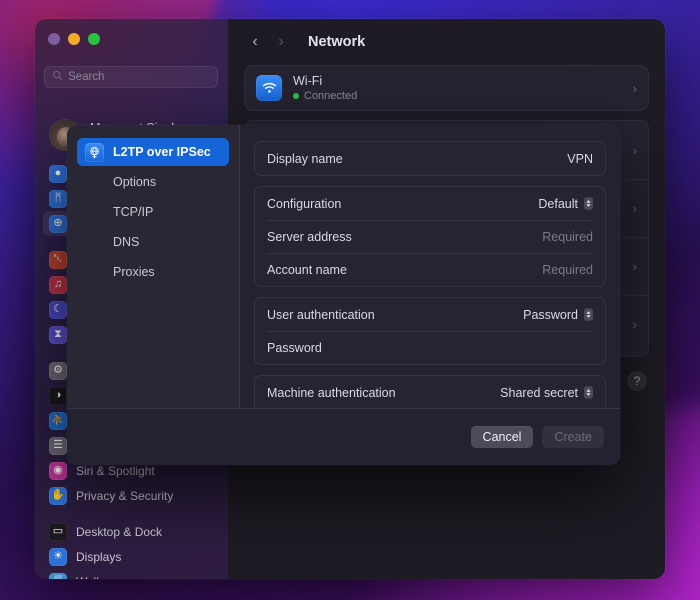 The height and width of the screenshot is (600, 700). Describe the element at coordinates (58, 284) in the screenshot. I see `speaker-icon: ♫` at that location.